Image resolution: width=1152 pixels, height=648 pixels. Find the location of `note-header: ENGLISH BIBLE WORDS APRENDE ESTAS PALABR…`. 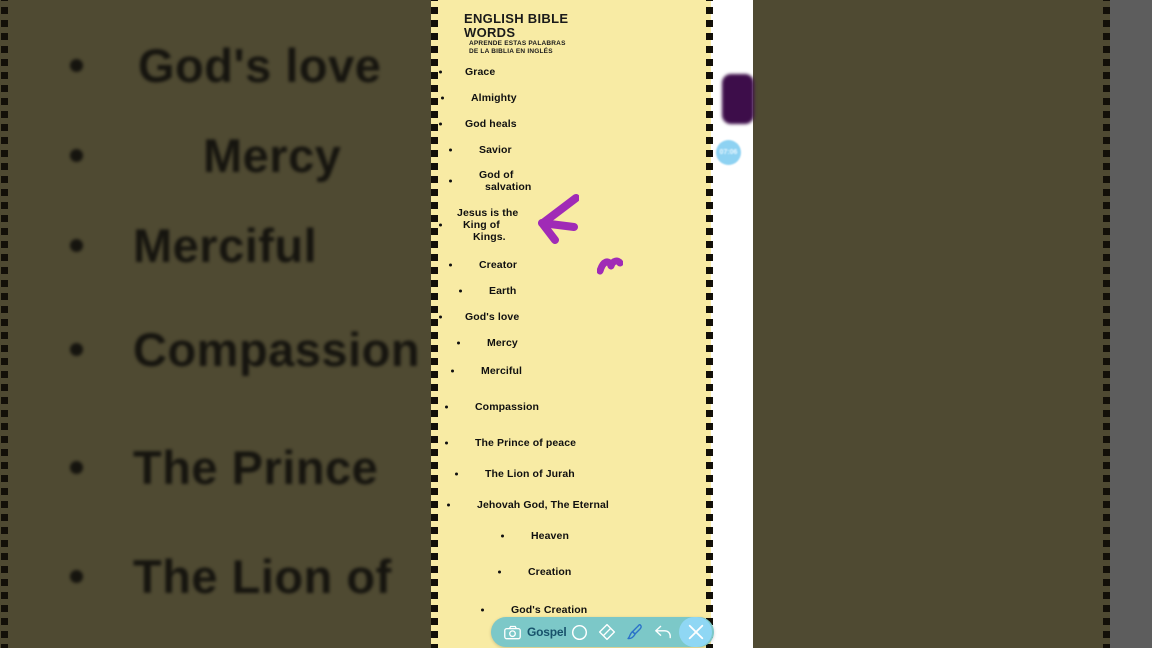

note-header: ENGLISH BIBLE WORDS APRENDE ESTAS PALABR… is located at coordinates (571, 28).